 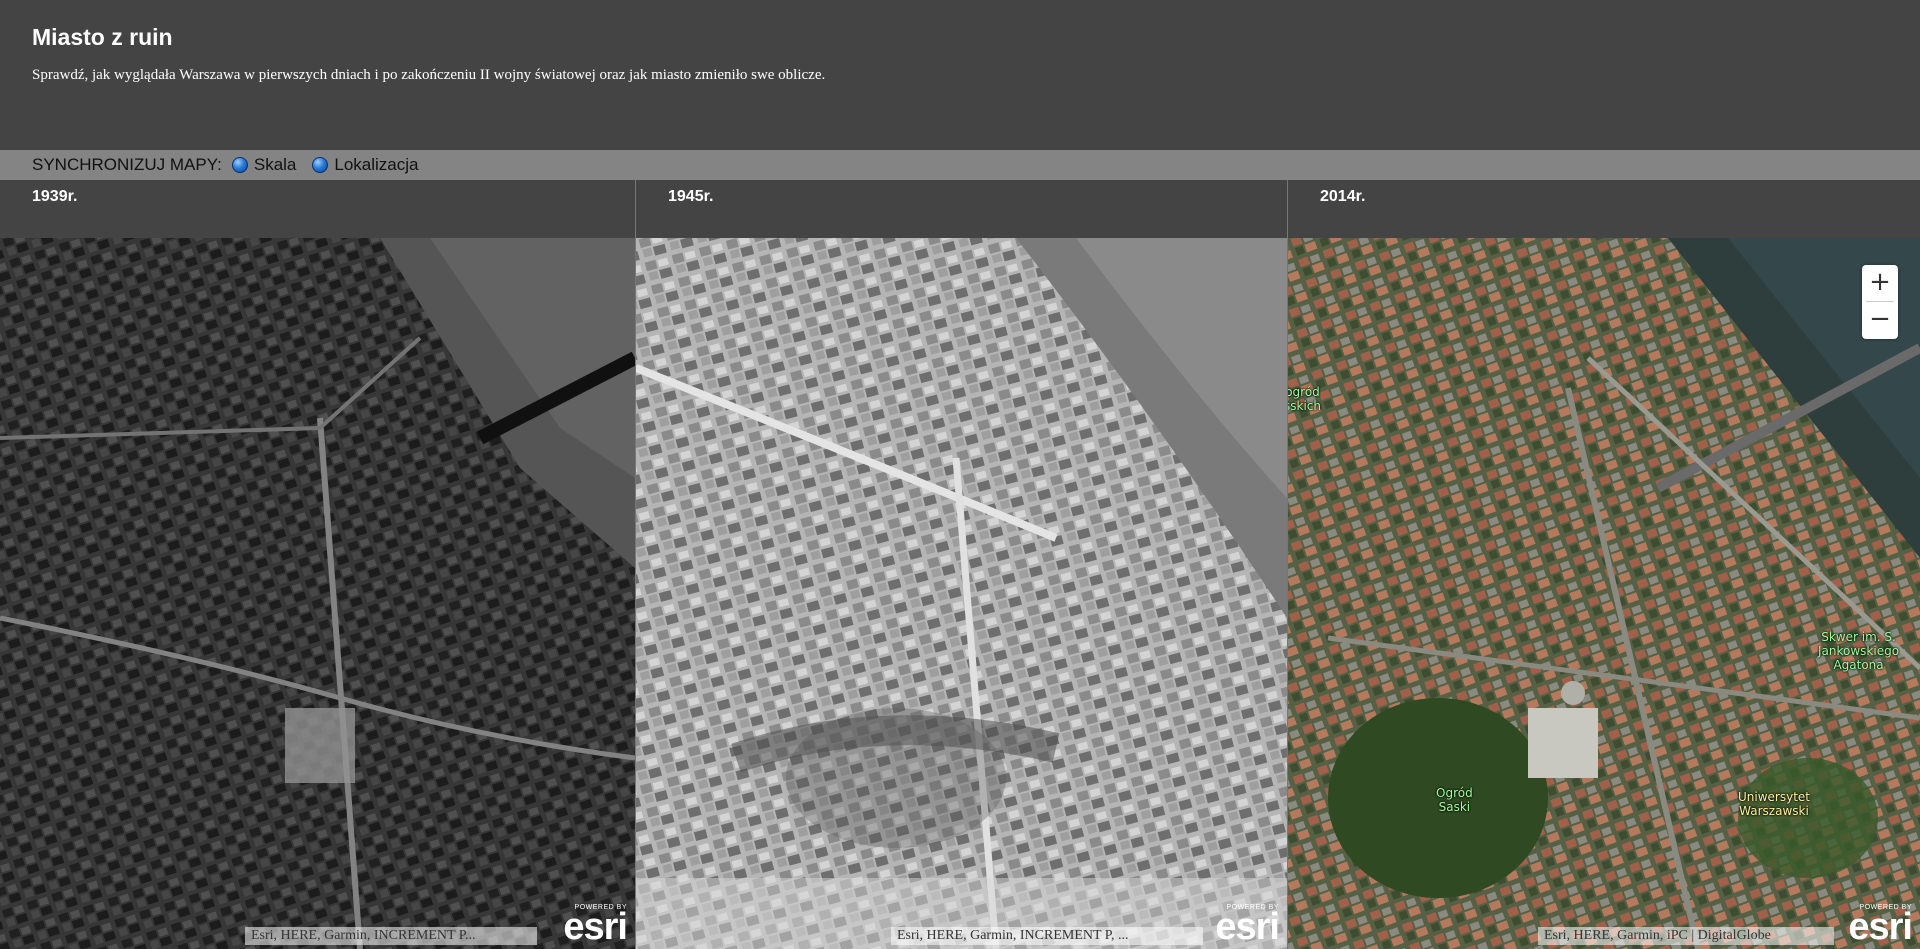 I want to click on panel-header-1939: 1939r., so click(x=317, y=209).